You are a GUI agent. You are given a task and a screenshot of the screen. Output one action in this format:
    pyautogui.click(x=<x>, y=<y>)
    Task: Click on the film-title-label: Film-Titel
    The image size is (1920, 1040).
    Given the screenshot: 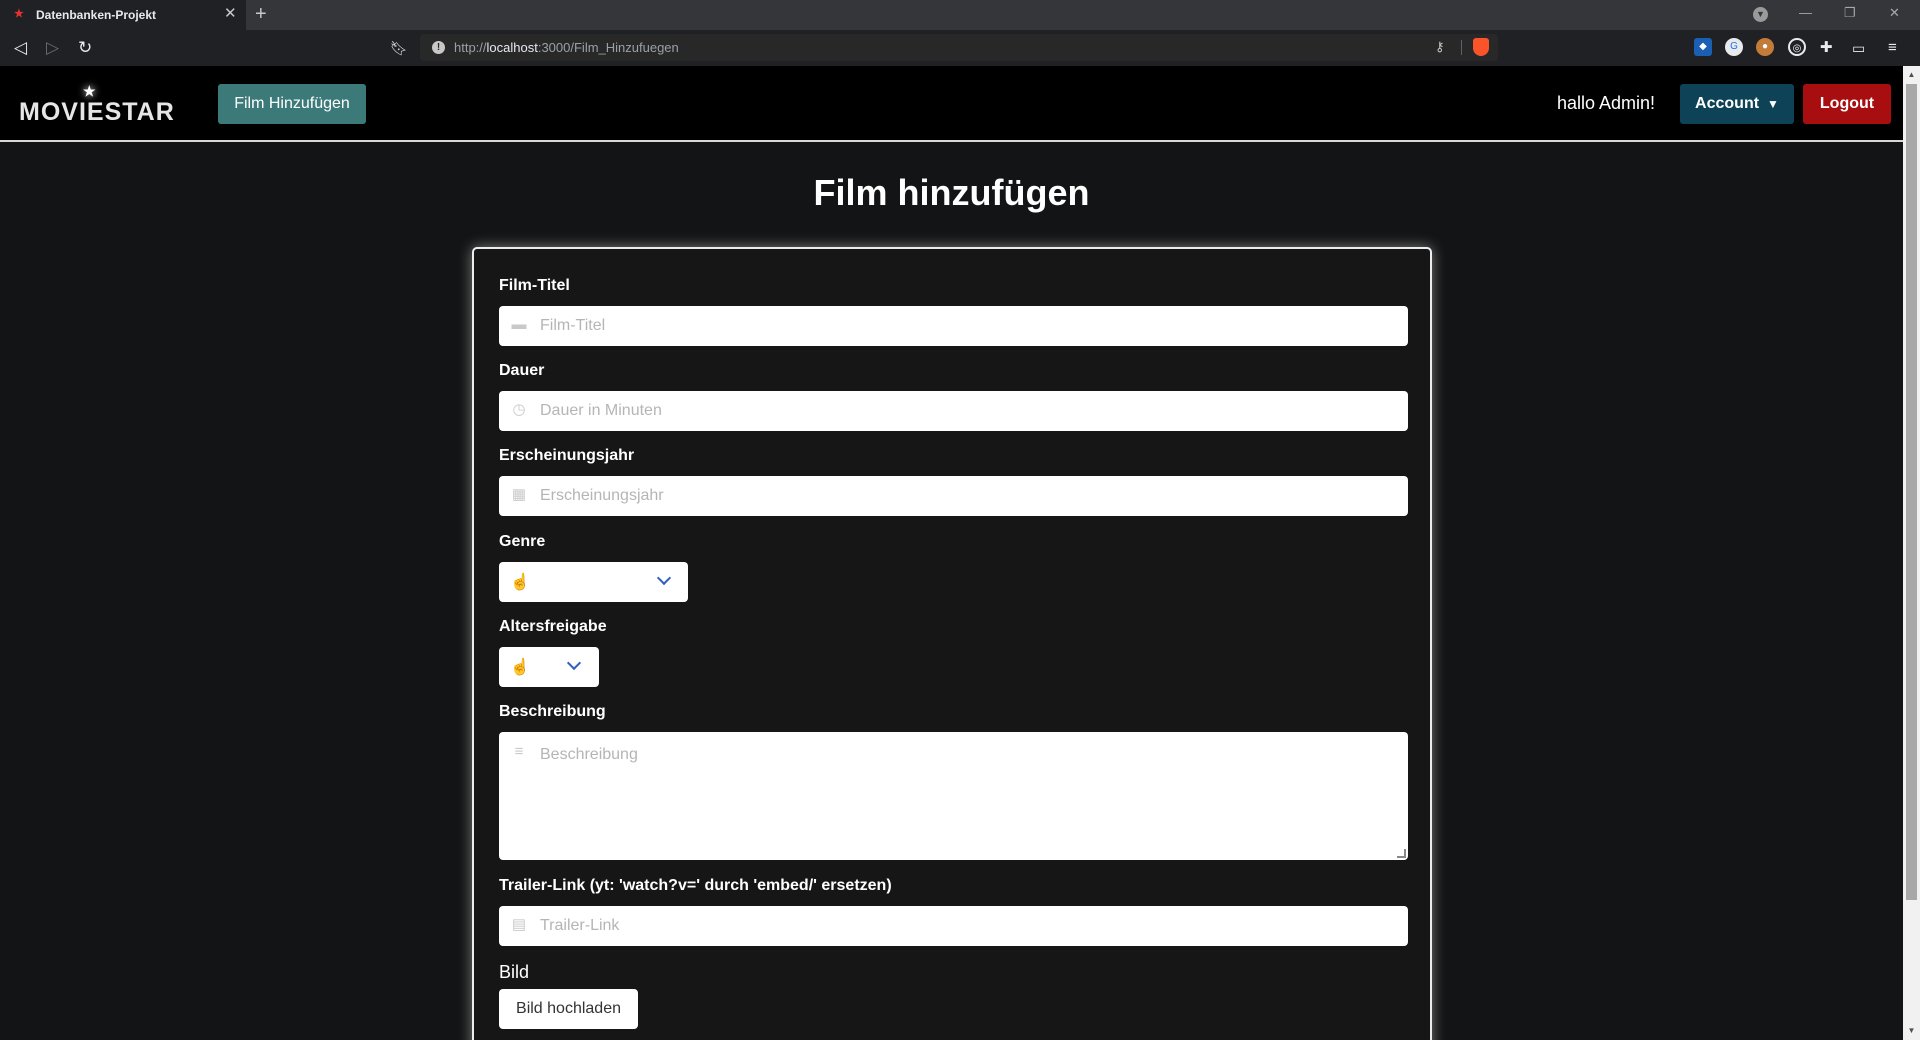 What is the action you would take?
    pyautogui.click(x=534, y=285)
    